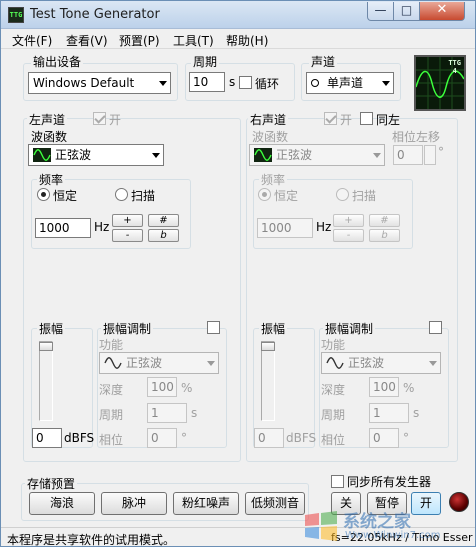 The height and width of the screenshot is (547, 476). What do you see at coordinates (294, 155) in the screenshot?
I see `right-waveform-value: 正弦波` at bounding box center [294, 155].